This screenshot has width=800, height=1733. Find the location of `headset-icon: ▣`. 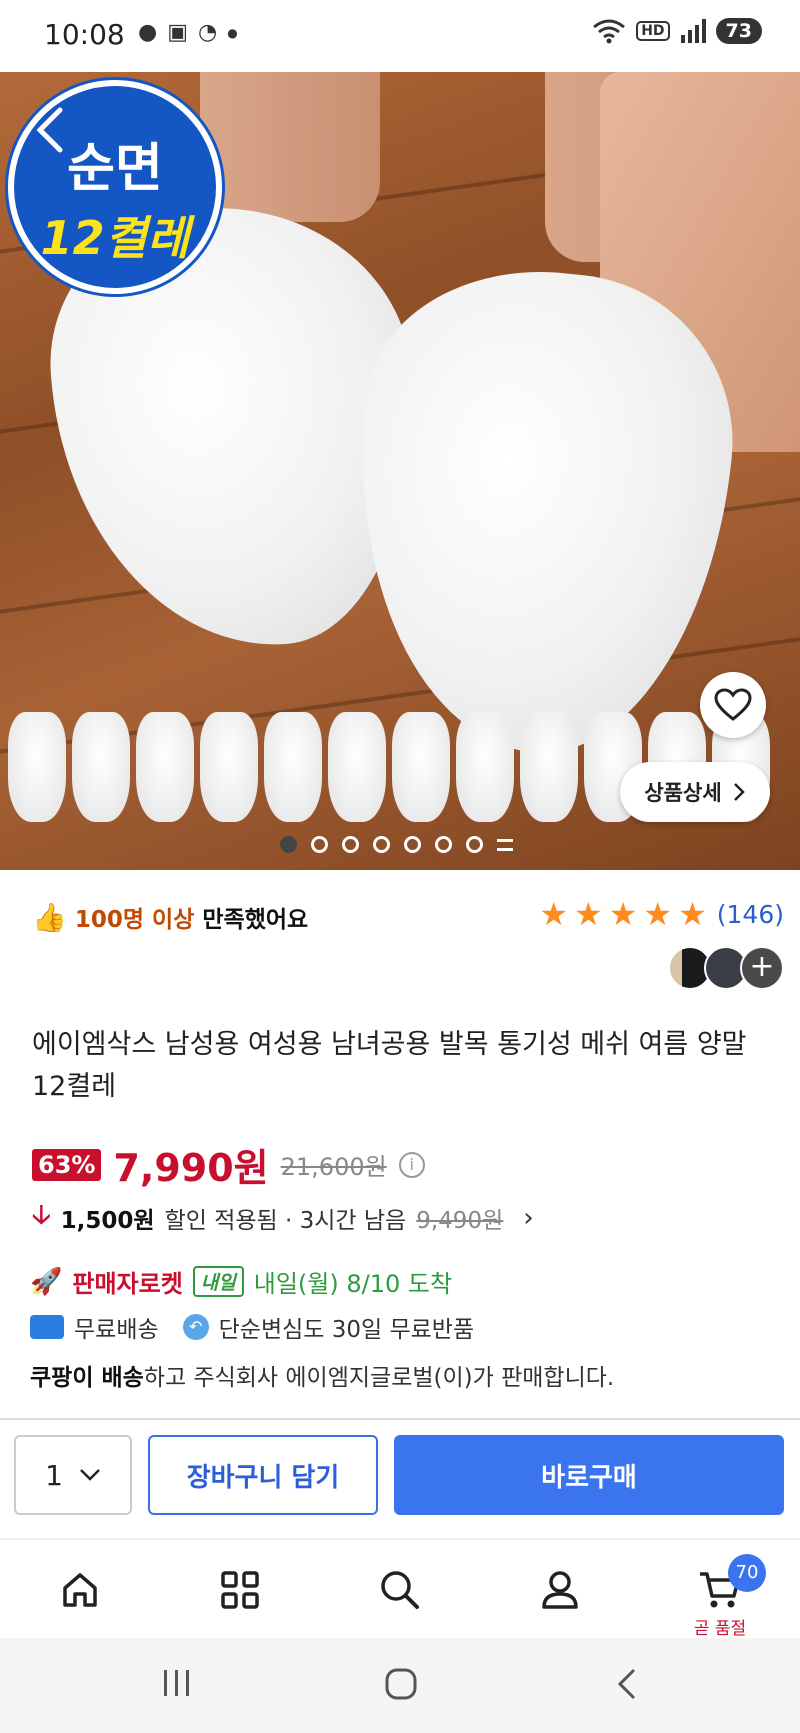

headset-icon: ▣ is located at coordinates (177, 32).